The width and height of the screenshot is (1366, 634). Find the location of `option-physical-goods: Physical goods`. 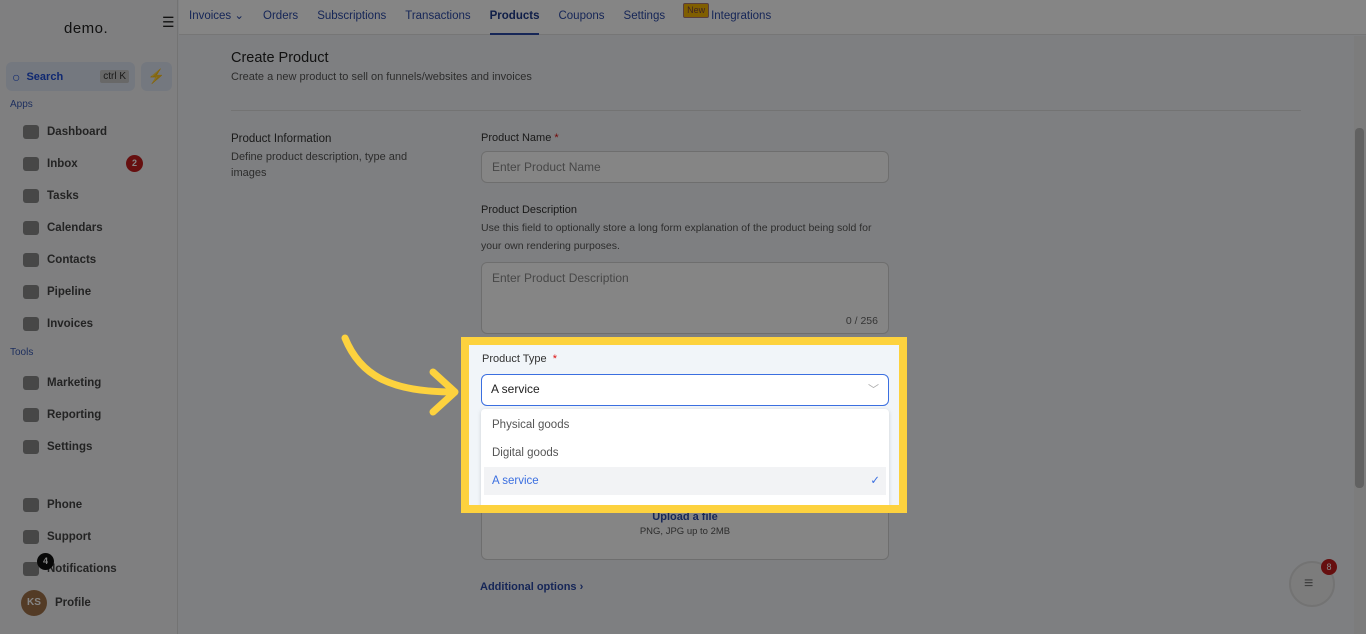

option-physical-goods: Physical goods is located at coordinates (685, 425).